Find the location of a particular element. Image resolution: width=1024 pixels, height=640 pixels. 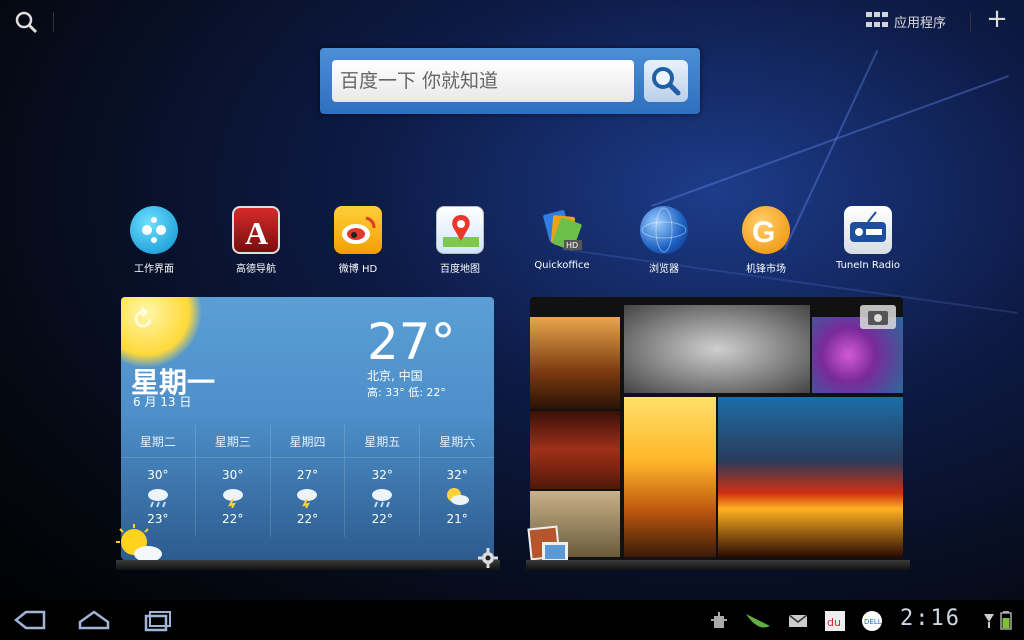

refresh-icon is located at coordinates (143, 319).